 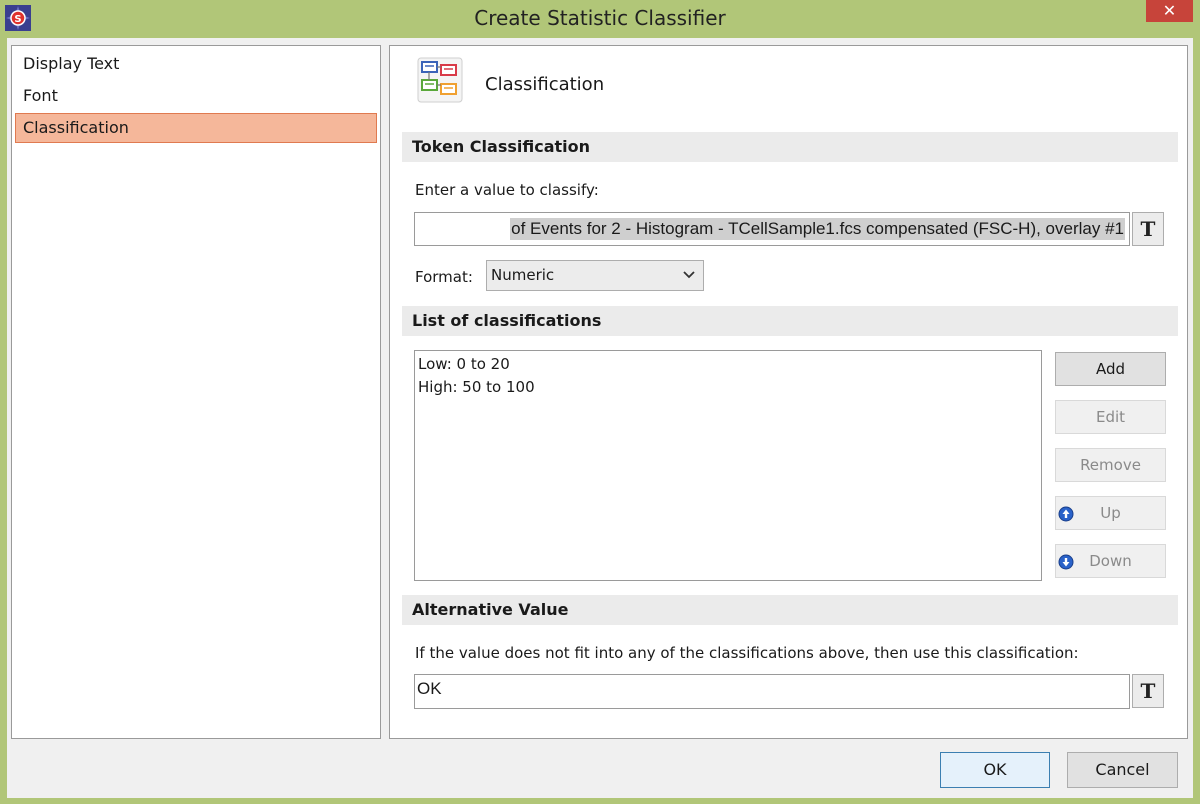 I want to click on edit-button: Edit, so click(x=1110, y=417).